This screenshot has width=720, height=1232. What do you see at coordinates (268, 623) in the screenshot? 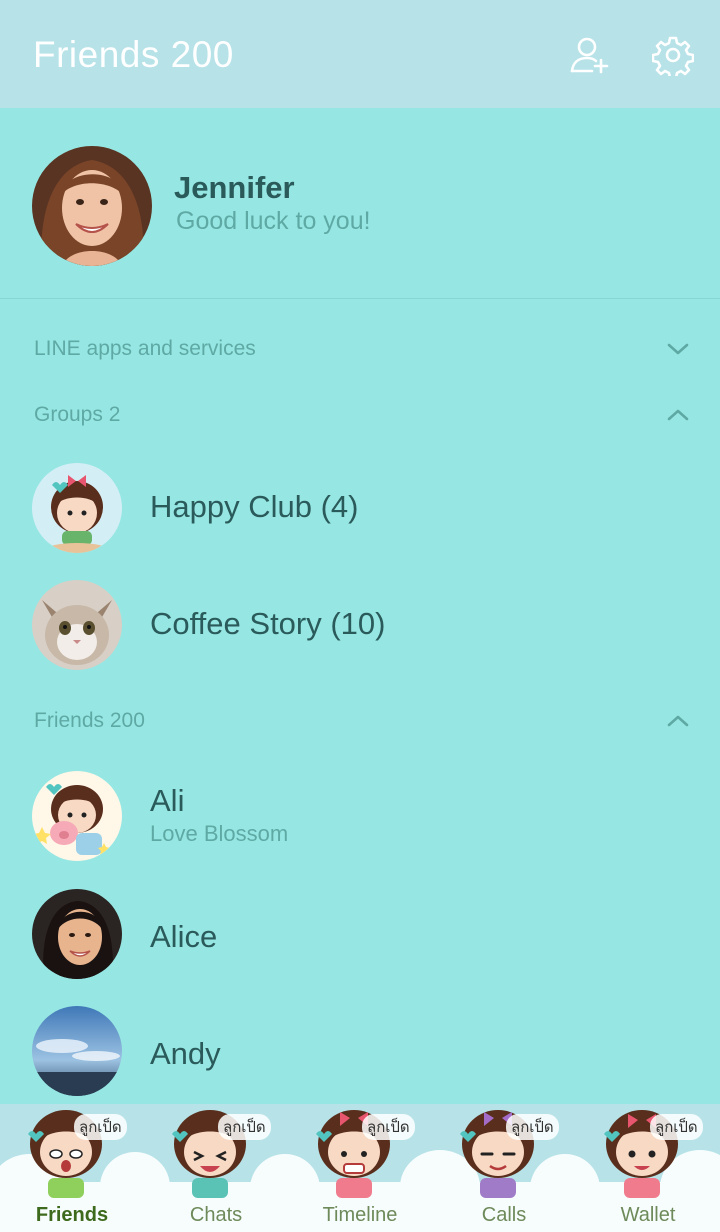
I see `group-name: Coffee Story (10)` at bounding box center [268, 623].